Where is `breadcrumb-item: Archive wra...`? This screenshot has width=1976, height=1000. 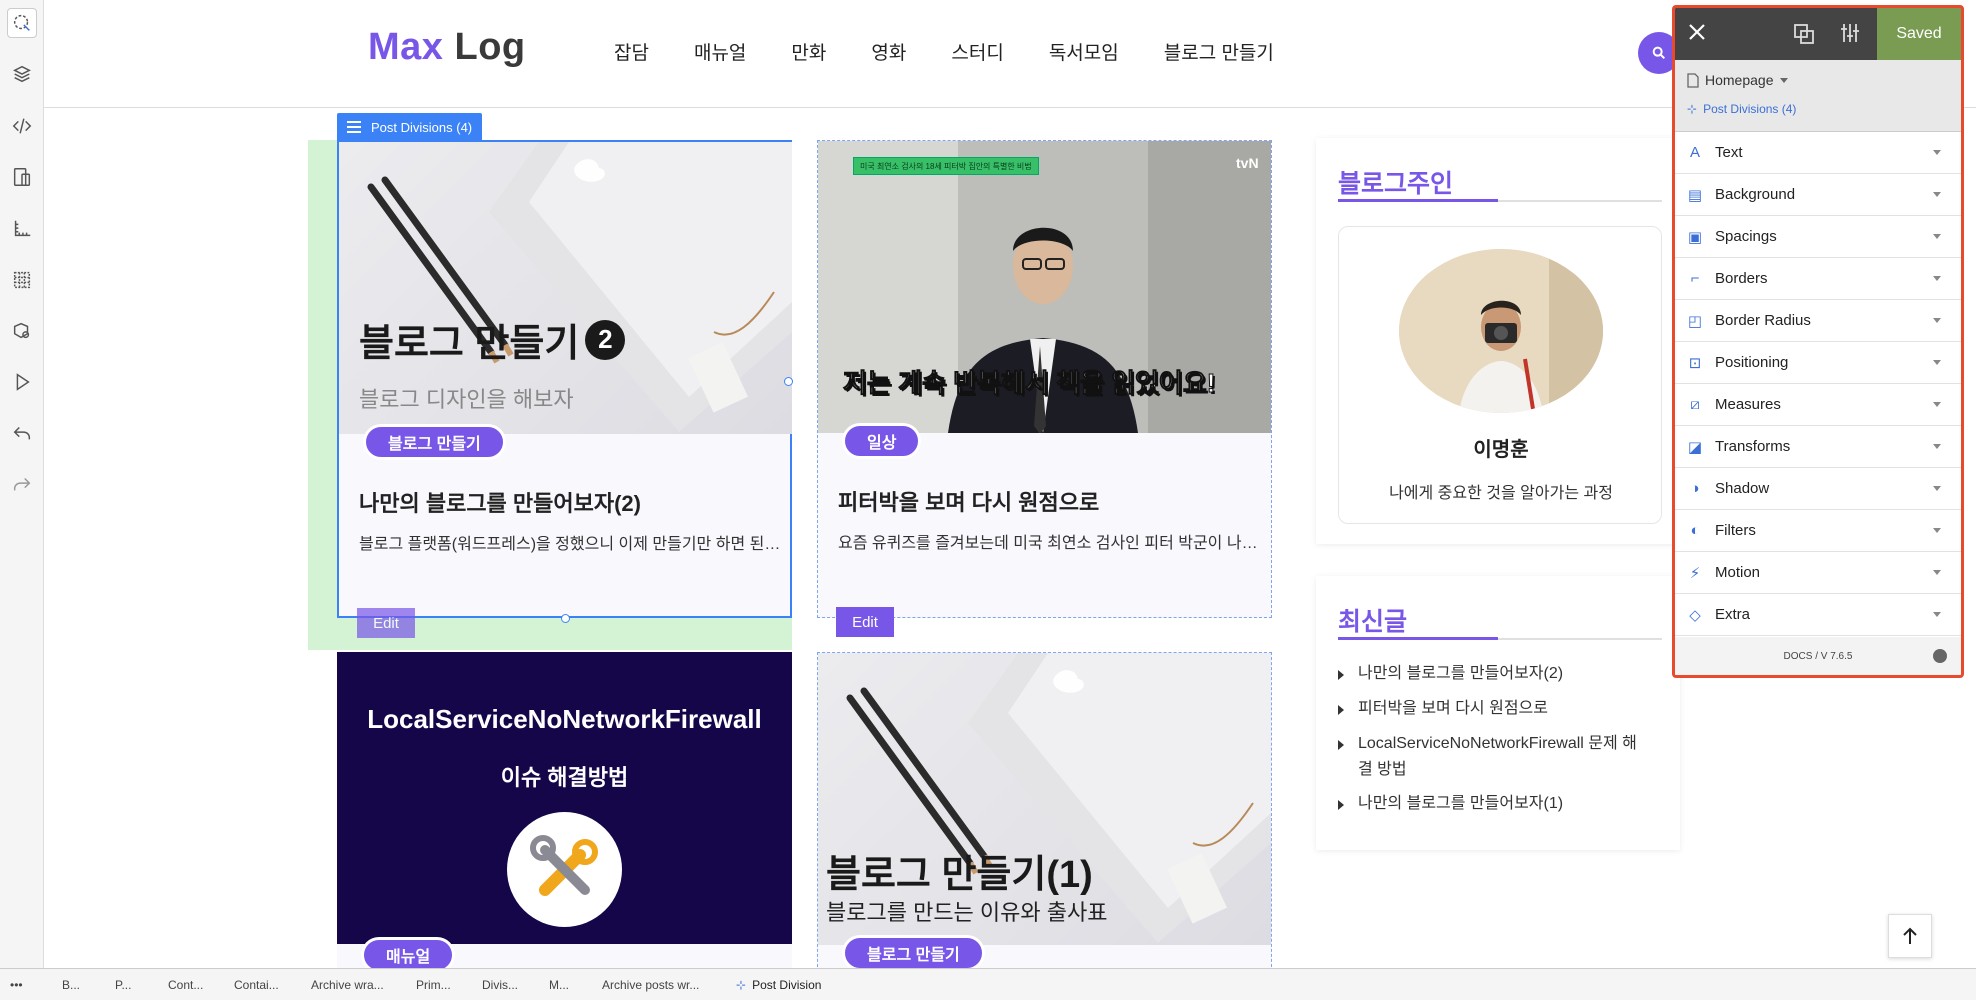
breadcrumb-item: Archive wra... is located at coordinates (347, 984).